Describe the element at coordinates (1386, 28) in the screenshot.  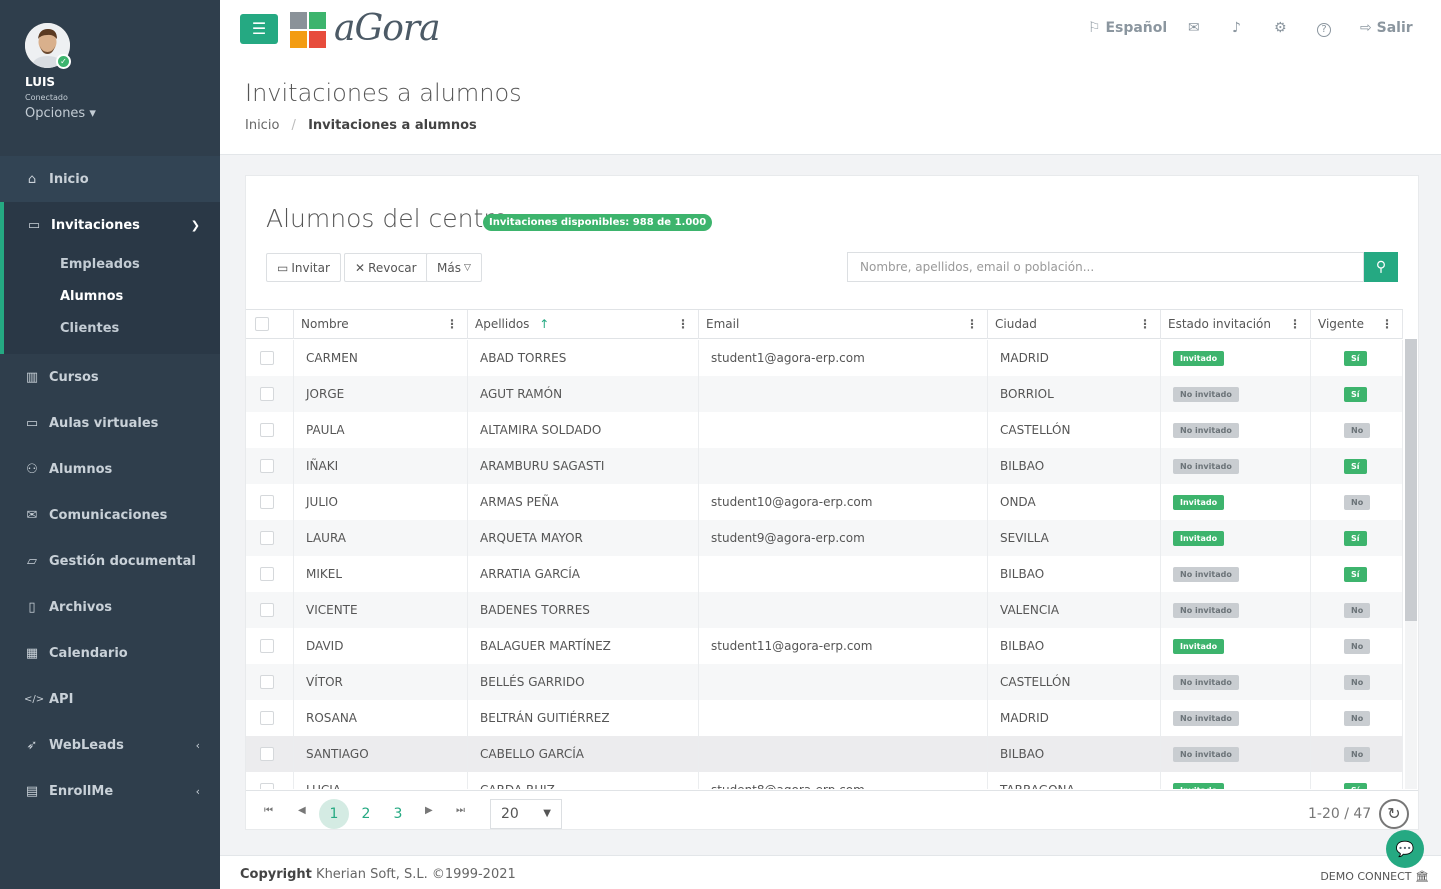
I see `logout-button: ⇨ Salir` at that location.